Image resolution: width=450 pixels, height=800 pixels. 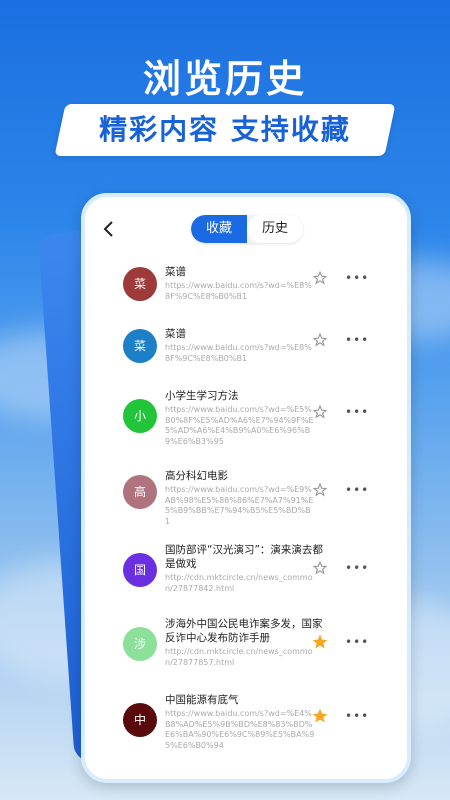 I want to click on tab-switcher: 收藏 历史, so click(x=247, y=229).